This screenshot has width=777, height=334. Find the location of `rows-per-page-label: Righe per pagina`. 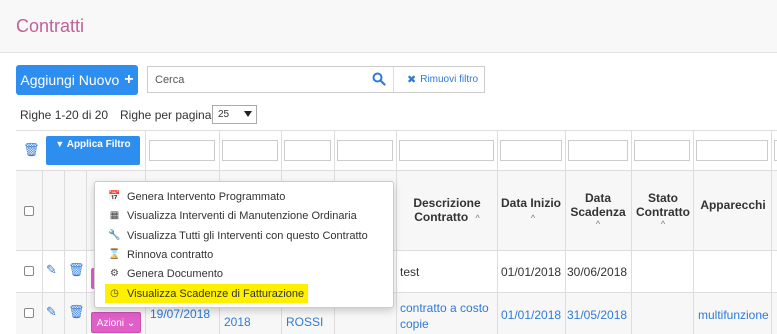

rows-per-page-label: Righe per pagina is located at coordinates (166, 115).